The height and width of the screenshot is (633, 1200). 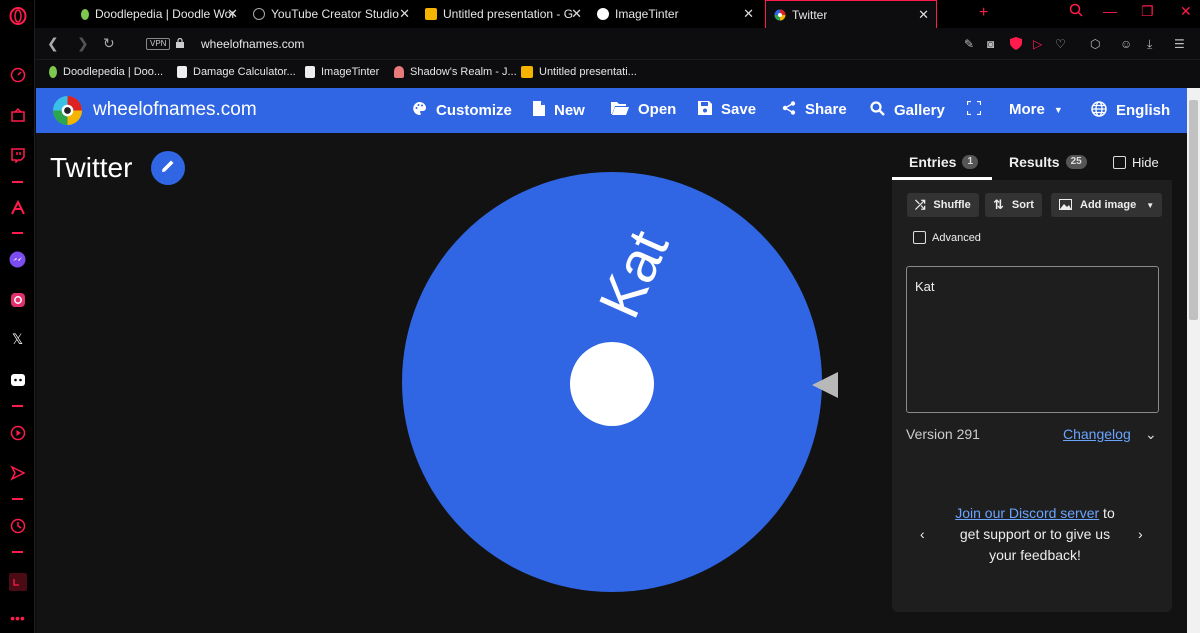 I want to click on instagram-icon, so click(x=17, y=299).